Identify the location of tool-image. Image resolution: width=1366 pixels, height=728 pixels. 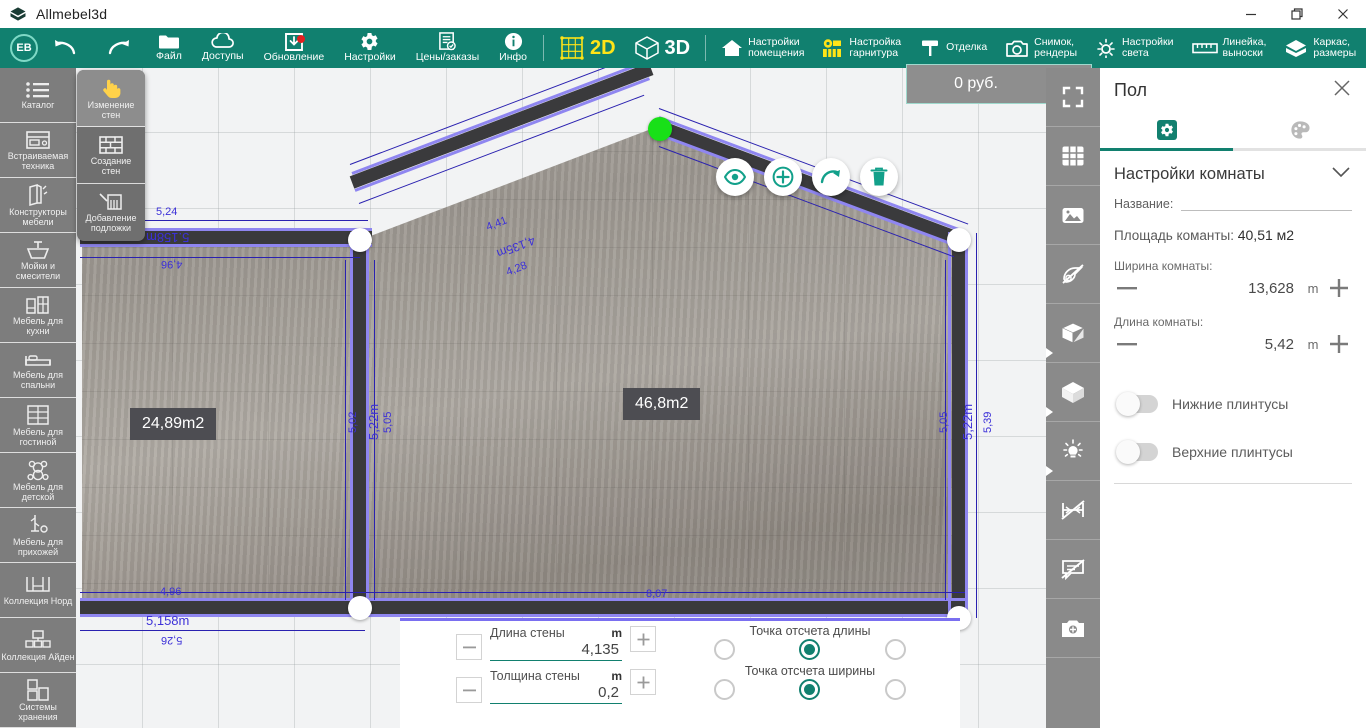
(1073, 215).